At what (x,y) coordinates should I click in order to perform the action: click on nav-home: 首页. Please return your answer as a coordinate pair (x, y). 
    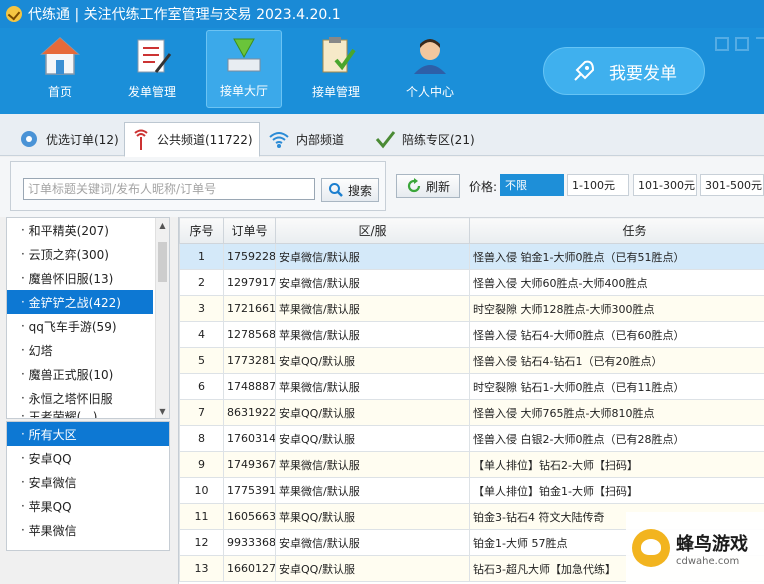
    Looking at the image, I should click on (60, 69).